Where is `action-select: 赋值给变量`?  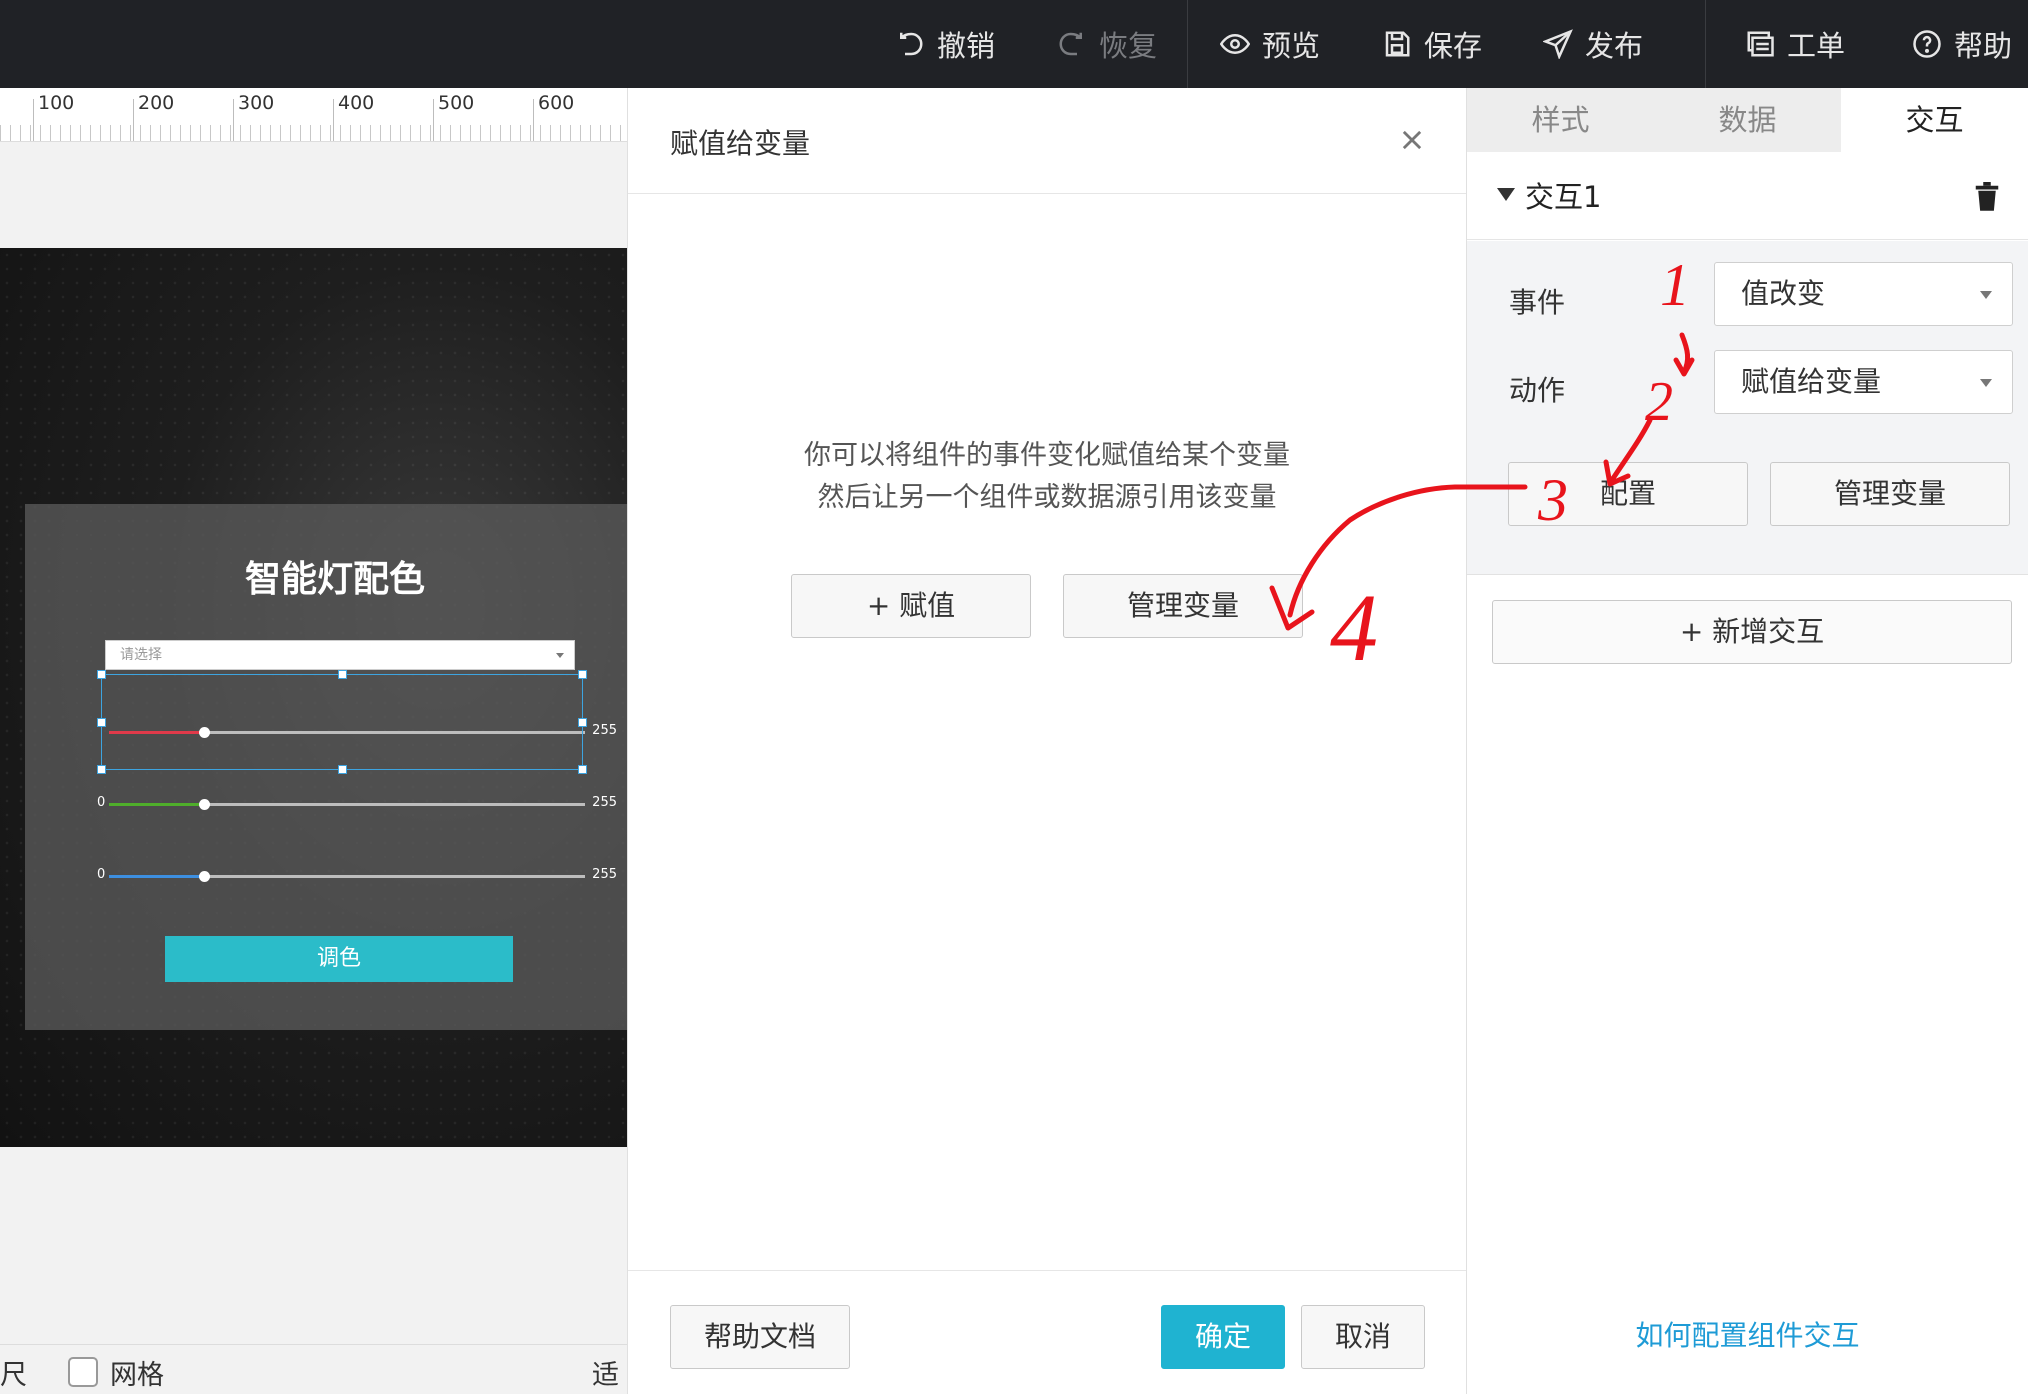 action-select: 赋值给变量 is located at coordinates (1863, 382).